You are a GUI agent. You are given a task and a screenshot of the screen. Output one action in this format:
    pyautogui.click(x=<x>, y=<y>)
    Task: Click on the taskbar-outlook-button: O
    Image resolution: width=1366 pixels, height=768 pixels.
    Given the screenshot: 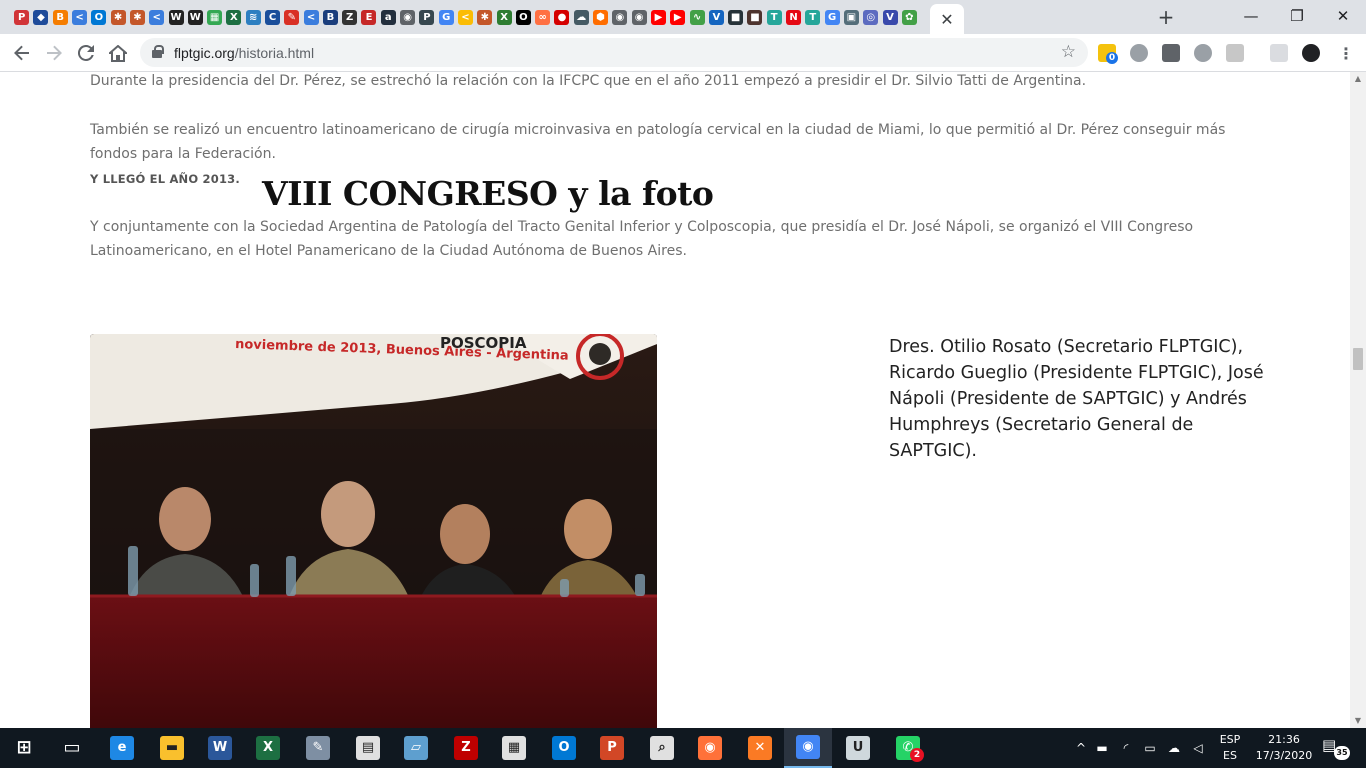 What is the action you would take?
    pyautogui.click(x=564, y=748)
    